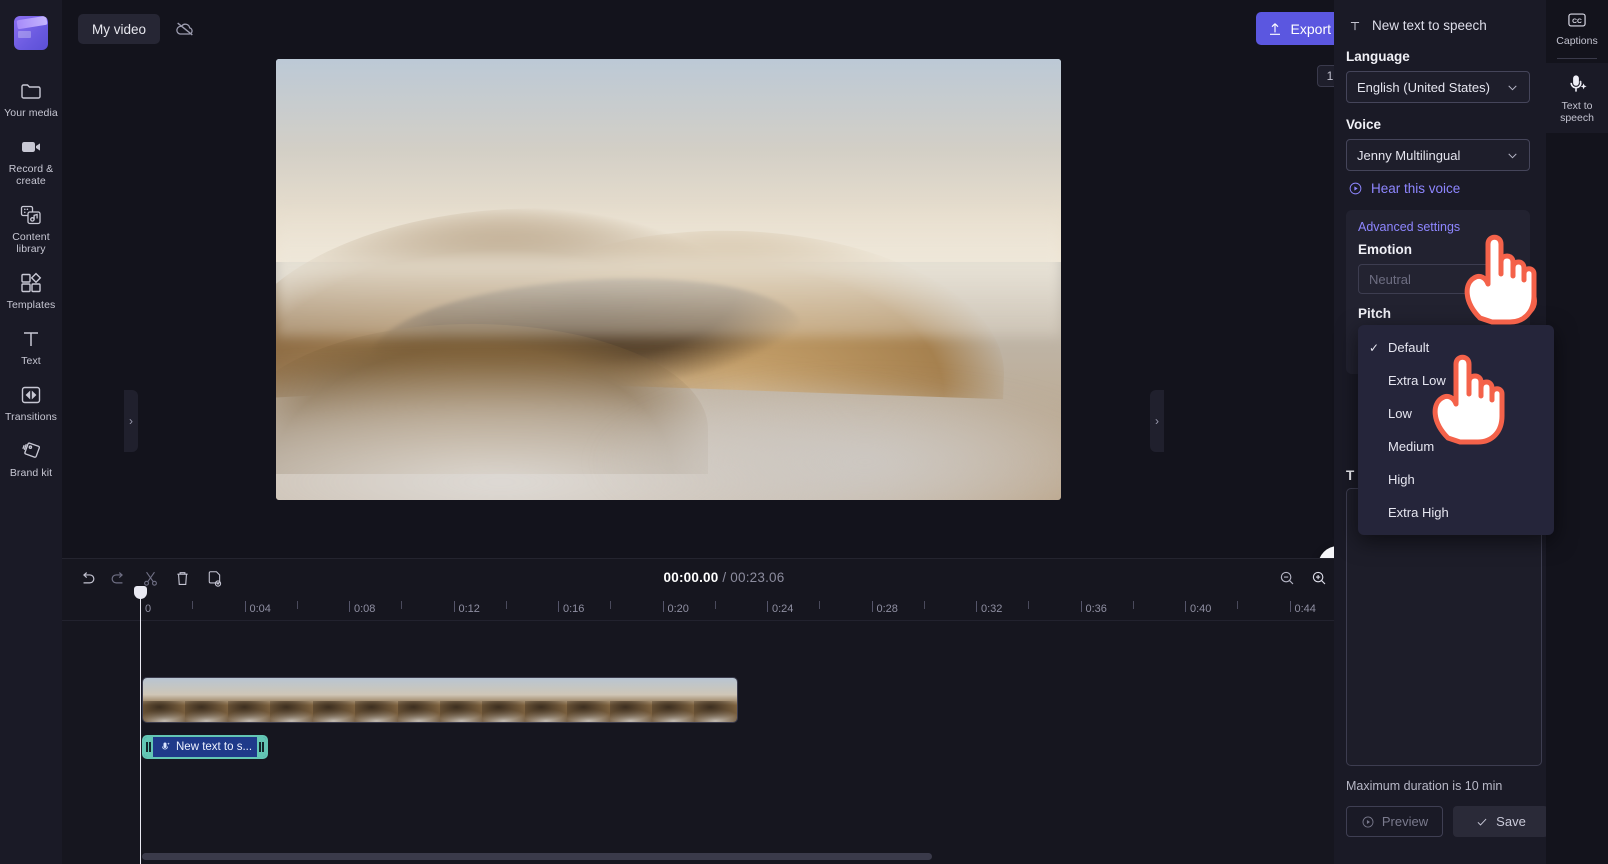 This screenshot has height=864, width=1608. Describe the element at coordinates (887, 609) in the screenshot. I see `ruler-tick-label: 0:28` at that location.